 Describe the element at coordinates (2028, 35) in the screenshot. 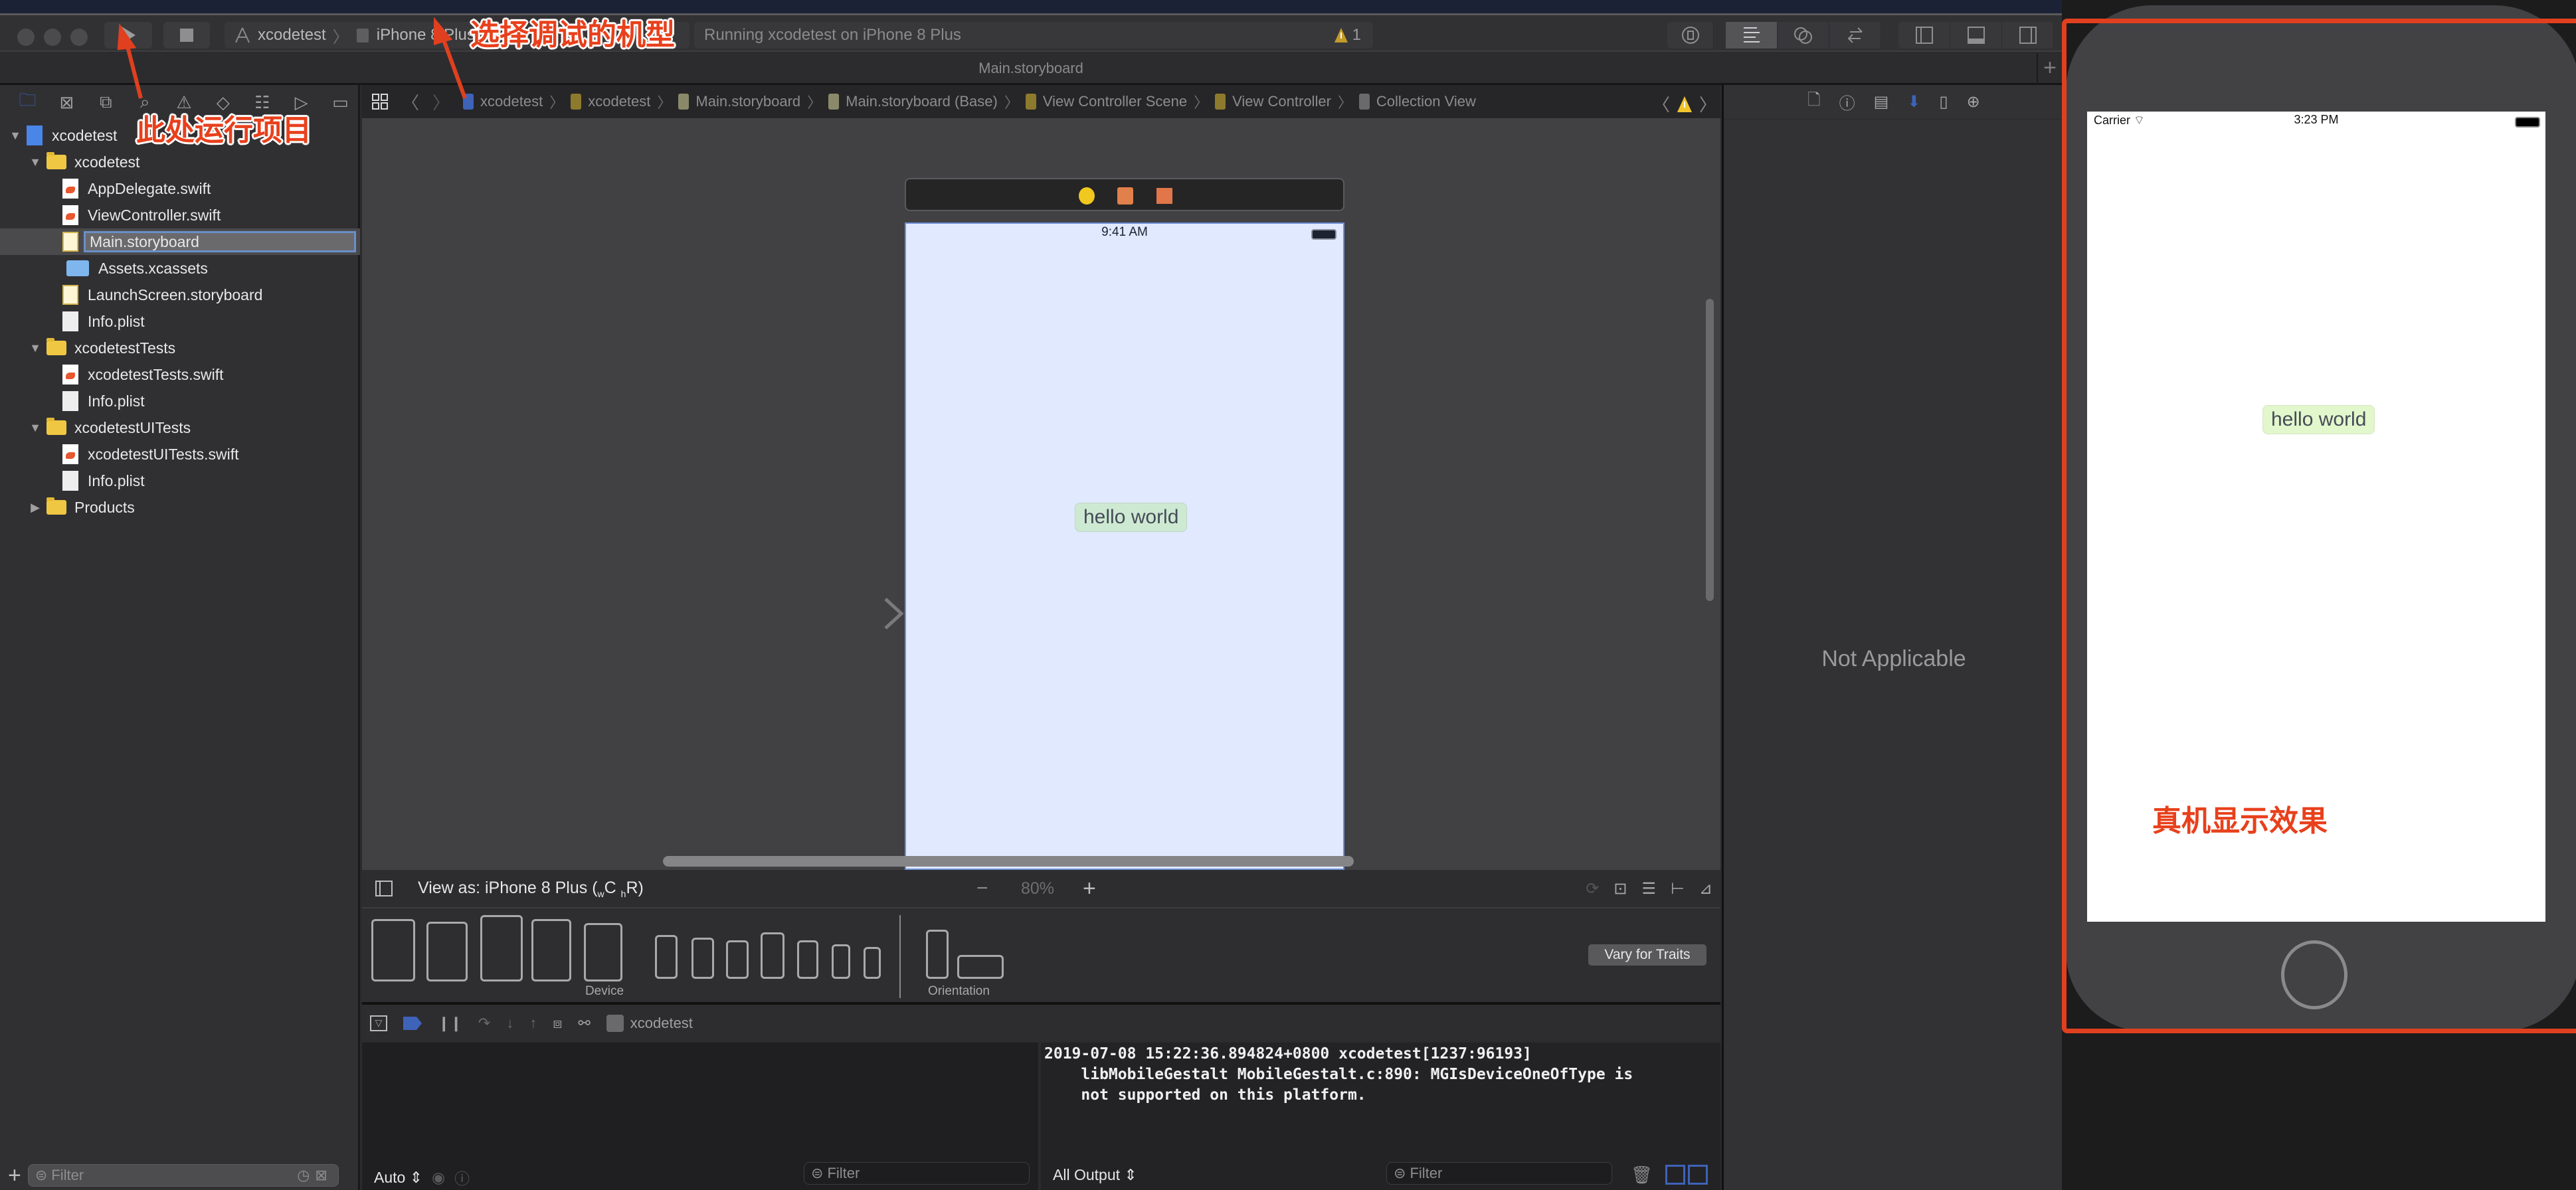

I see `toggle-inspector-button` at that location.